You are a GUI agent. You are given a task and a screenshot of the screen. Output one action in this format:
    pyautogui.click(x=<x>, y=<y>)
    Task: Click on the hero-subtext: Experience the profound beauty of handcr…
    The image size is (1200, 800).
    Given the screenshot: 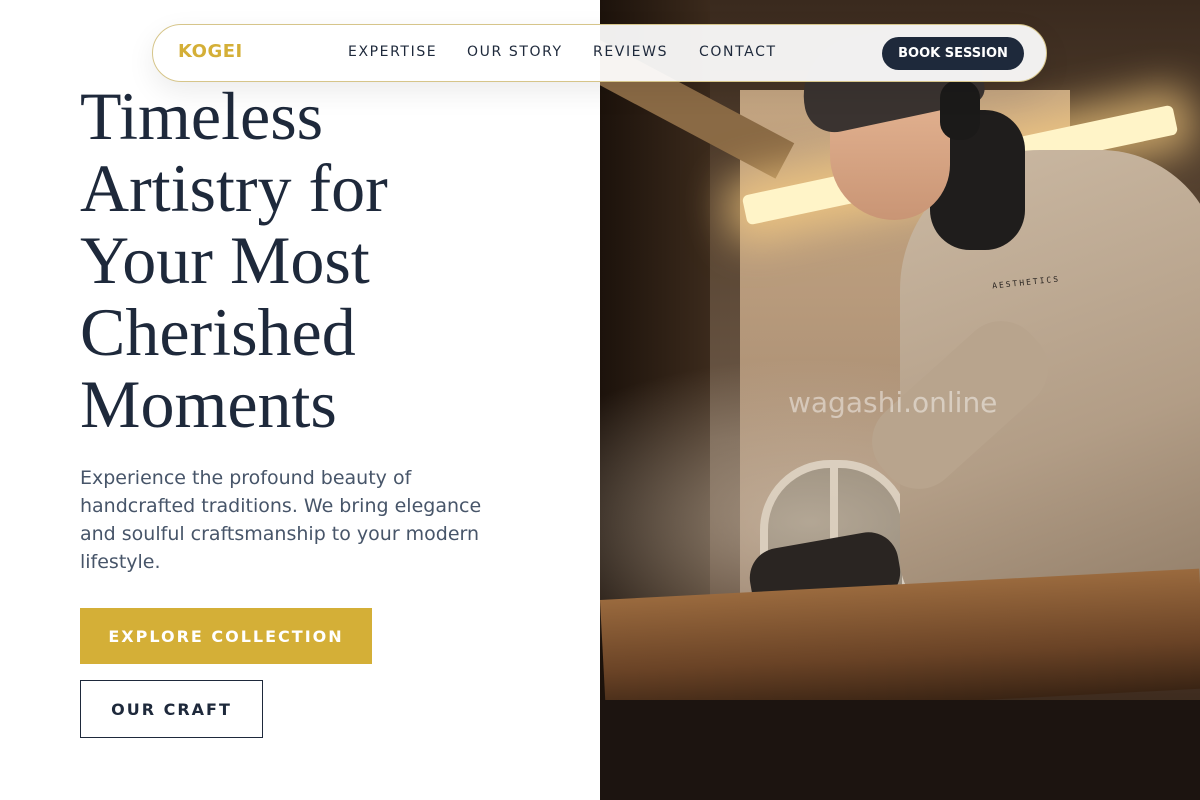 What is the action you would take?
    pyautogui.click(x=281, y=520)
    